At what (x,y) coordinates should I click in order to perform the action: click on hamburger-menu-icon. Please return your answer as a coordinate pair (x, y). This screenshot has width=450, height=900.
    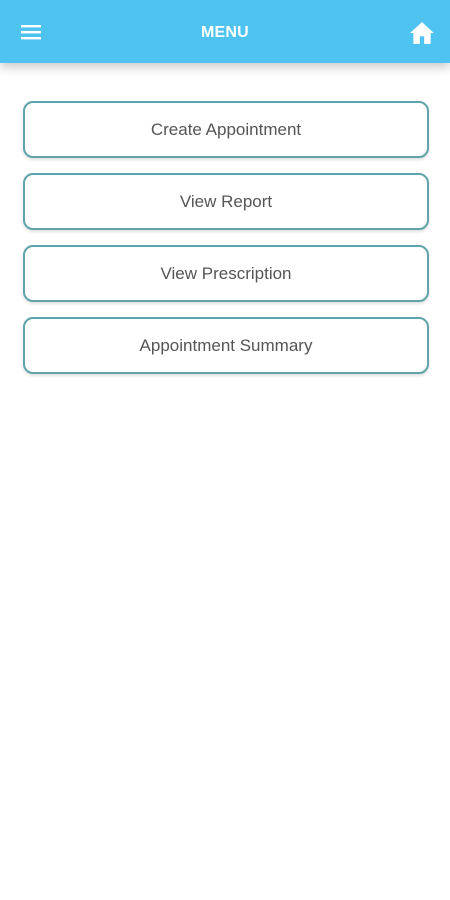
    Looking at the image, I should click on (31, 32).